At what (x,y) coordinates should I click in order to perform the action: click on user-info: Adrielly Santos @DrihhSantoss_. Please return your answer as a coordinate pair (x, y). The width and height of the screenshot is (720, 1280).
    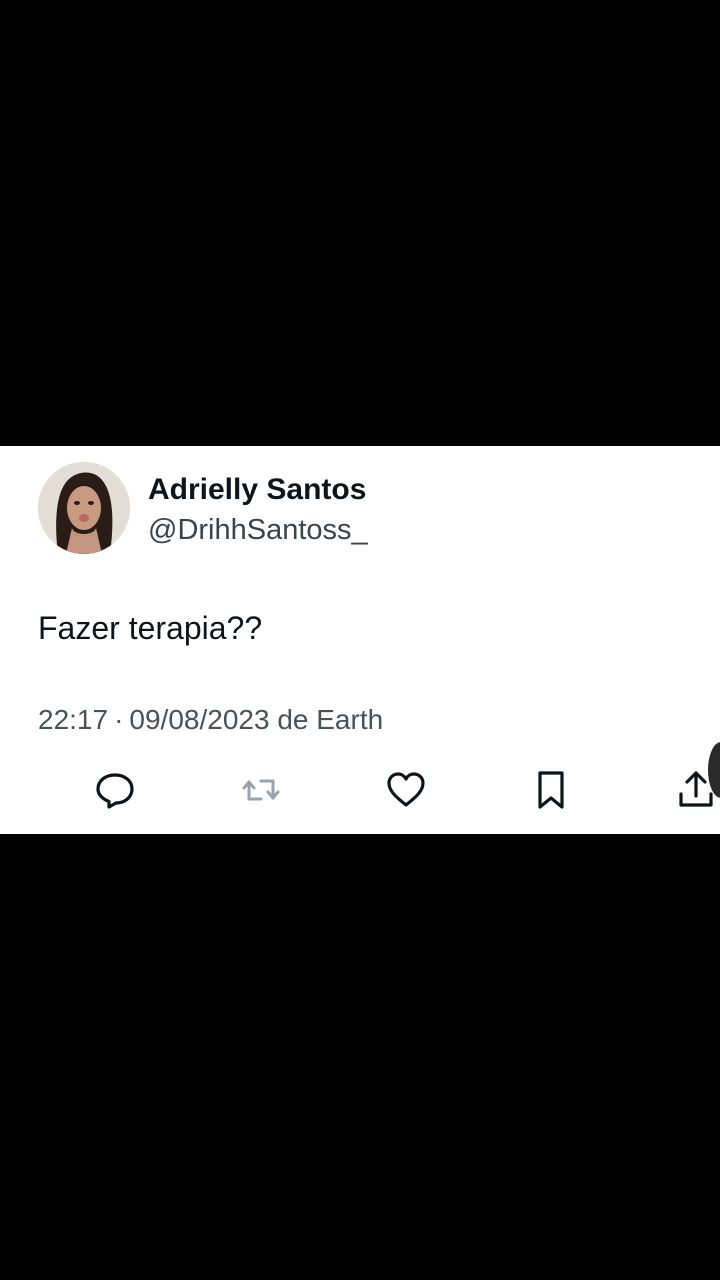
    Looking at the image, I should click on (258, 510).